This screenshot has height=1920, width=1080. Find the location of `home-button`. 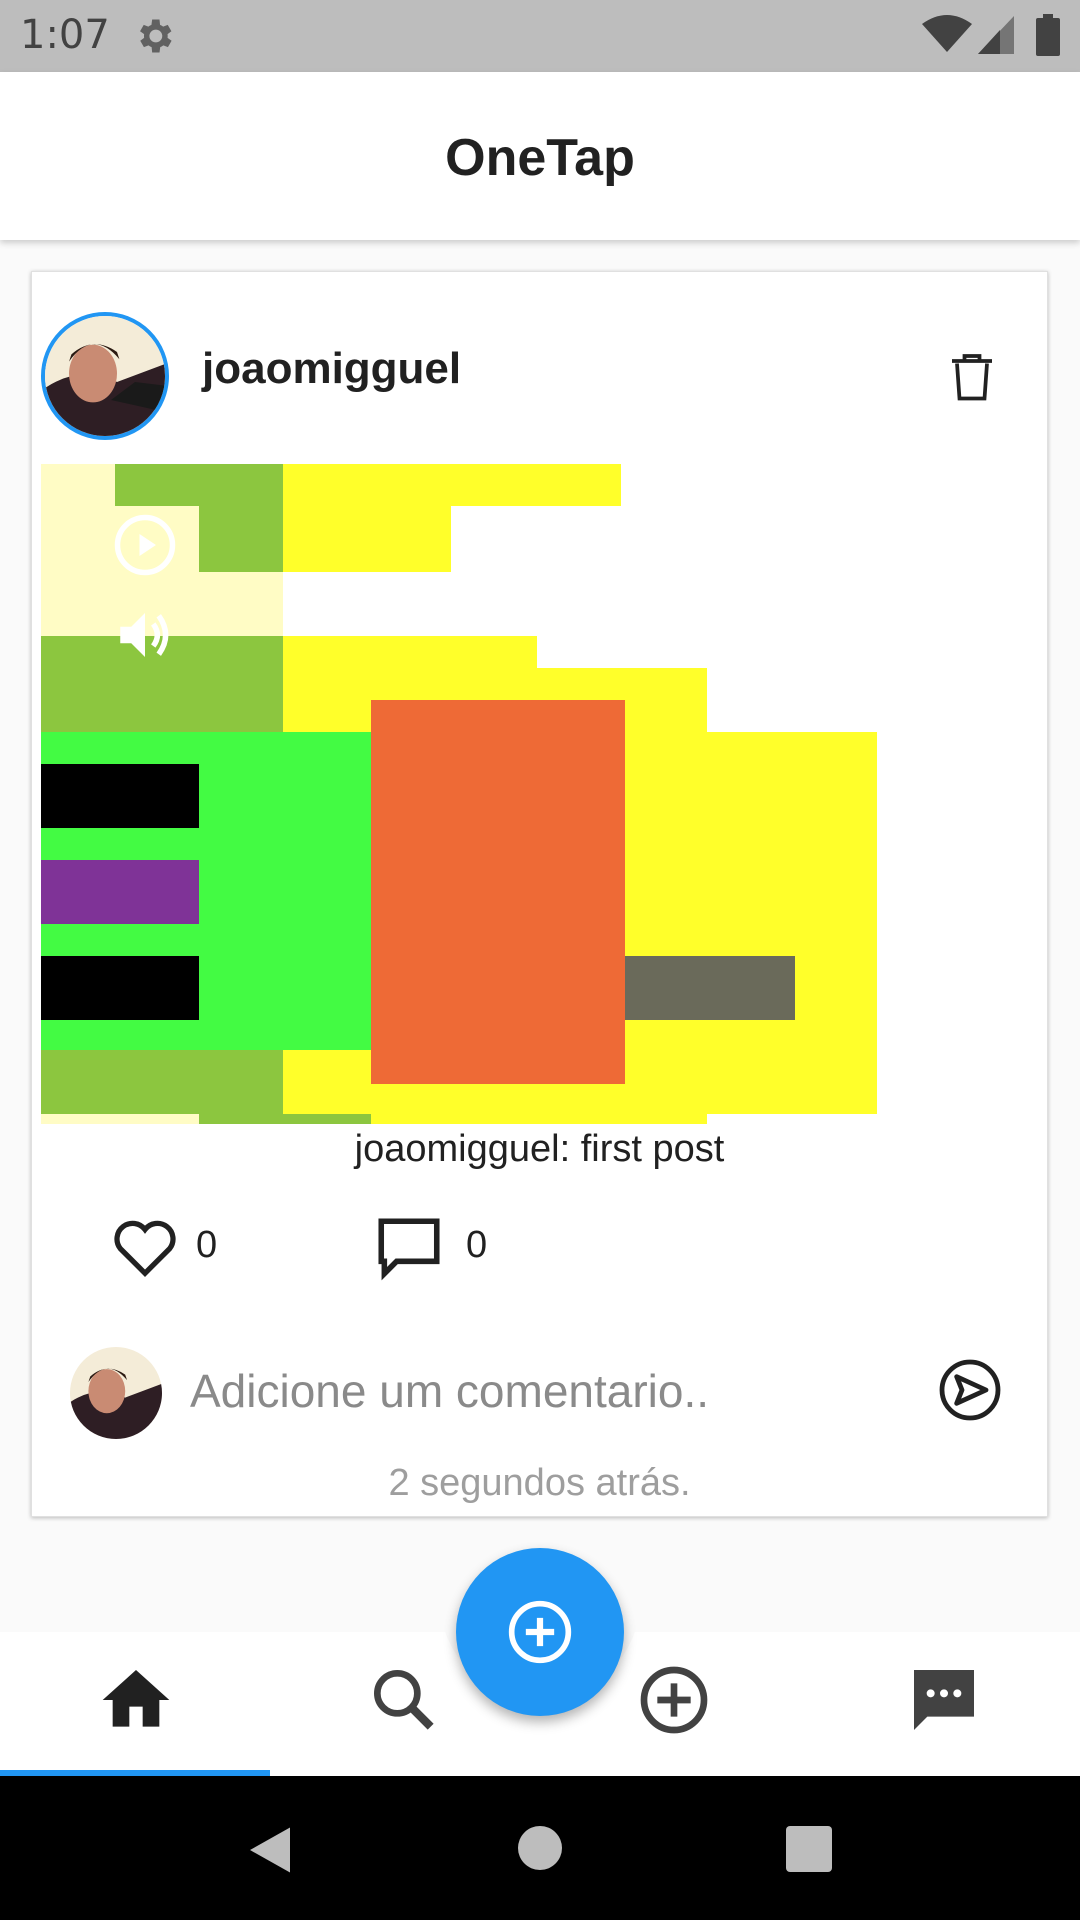

home-button is located at coordinates (540, 1848).